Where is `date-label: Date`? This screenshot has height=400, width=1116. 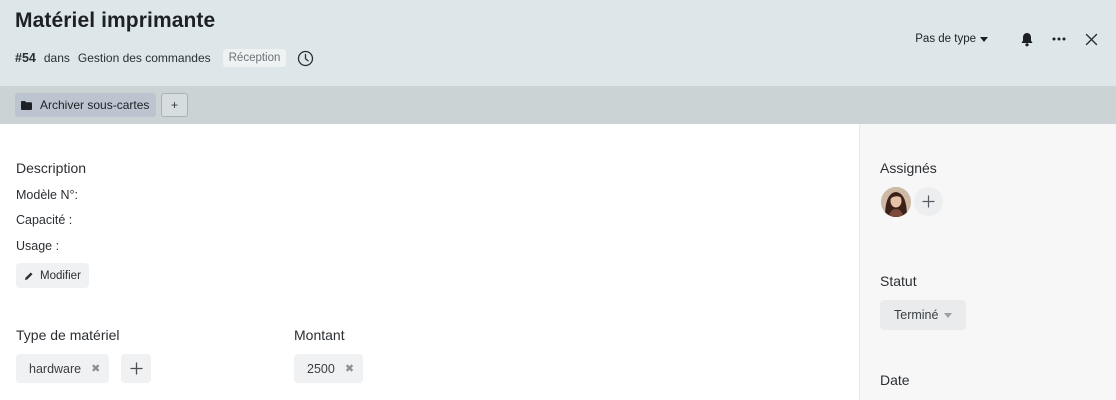
date-label: Date is located at coordinates (895, 380).